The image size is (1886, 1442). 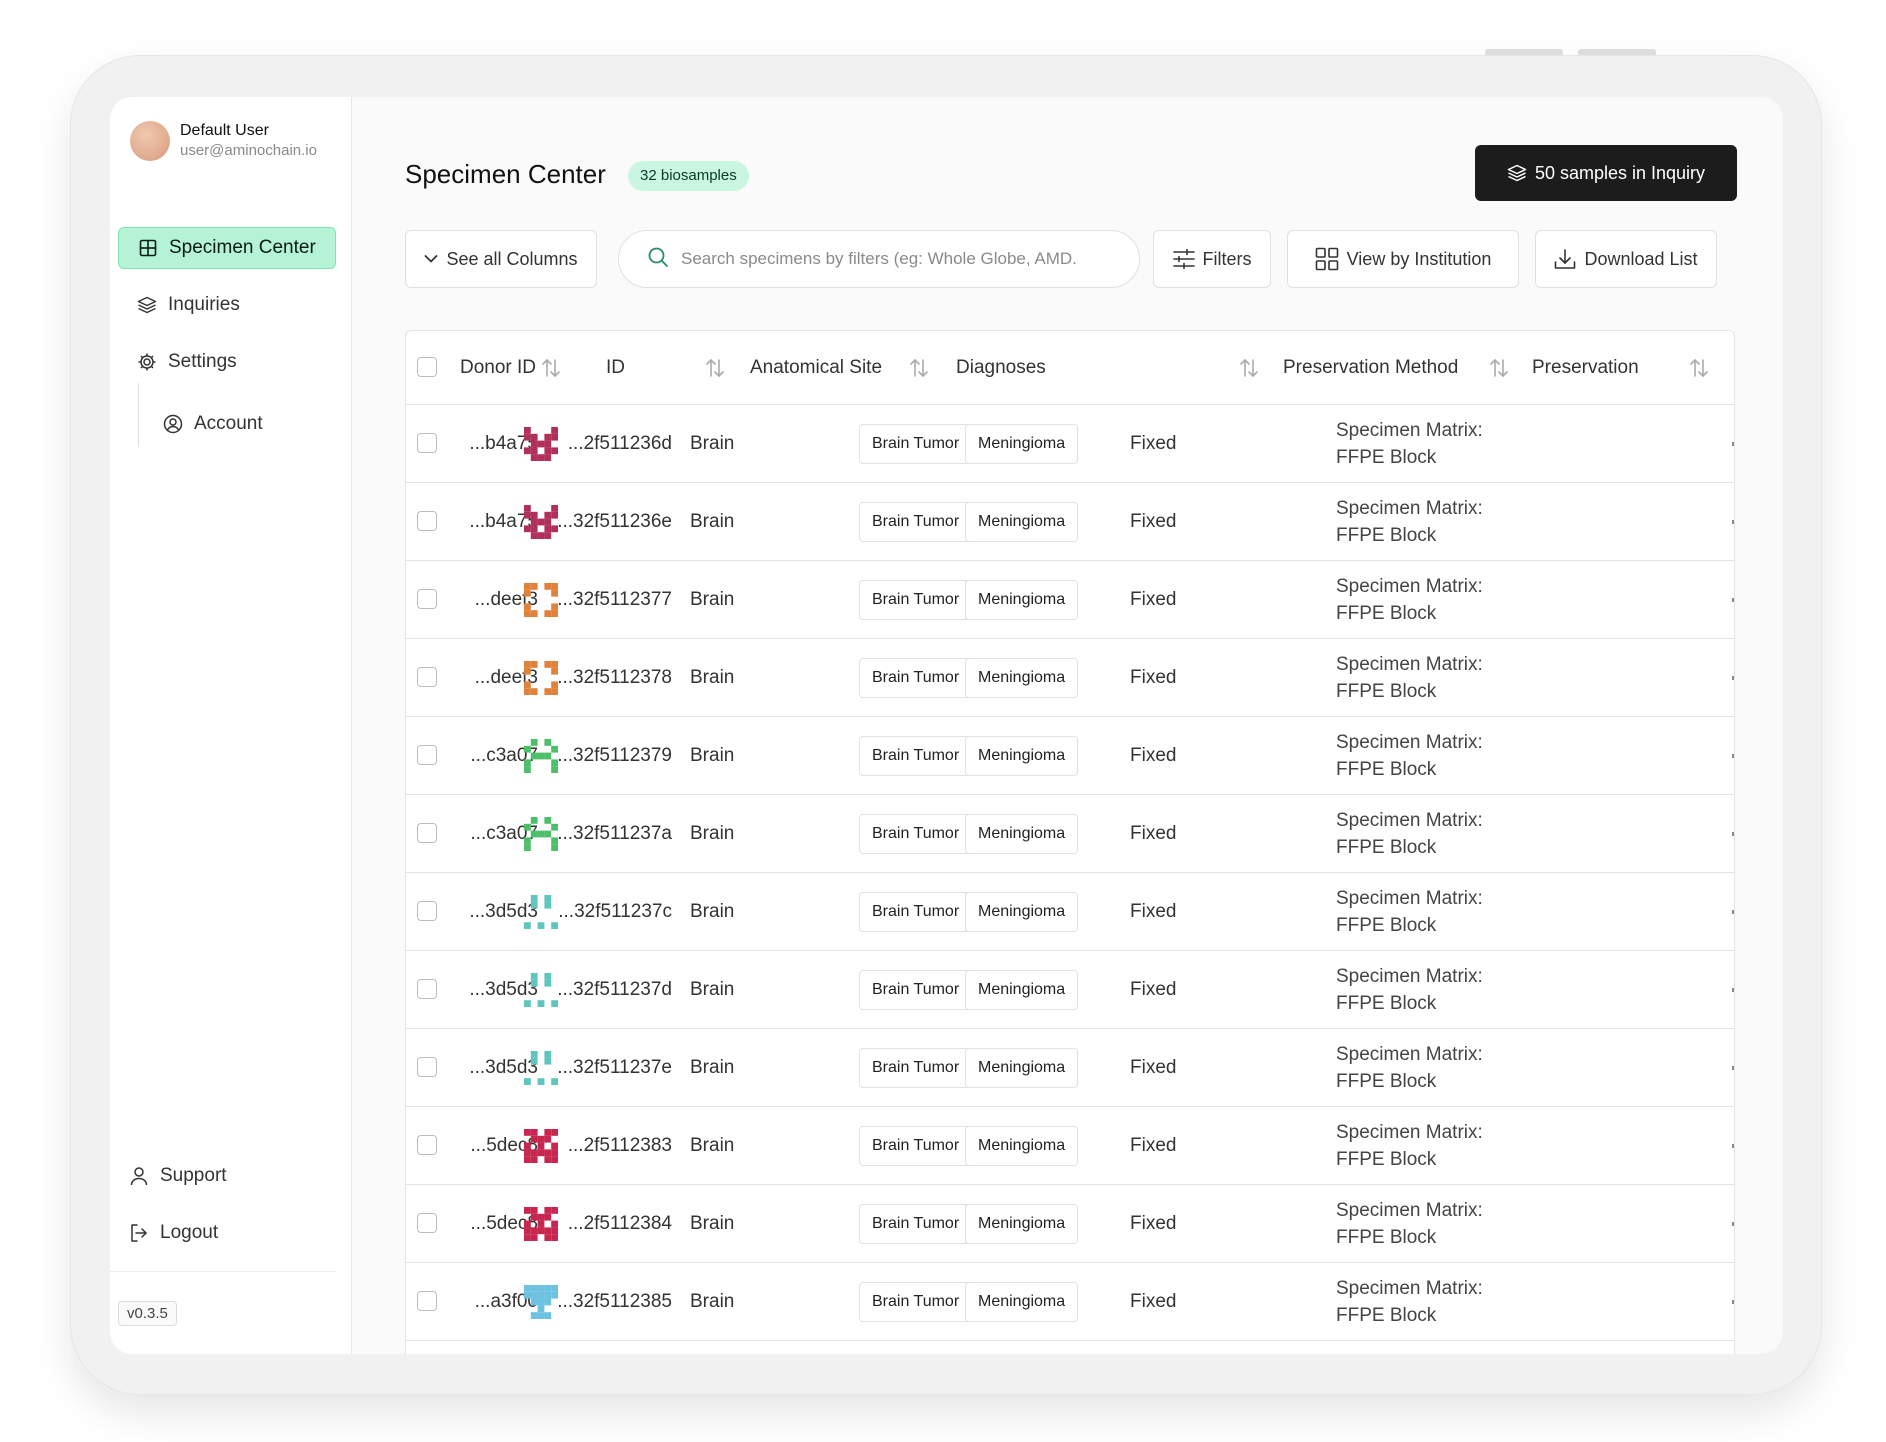 What do you see at coordinates (189, 1232) in the screenshot?
I see `sidebar-item-label: Logout` at bounding box center [189, 1232].